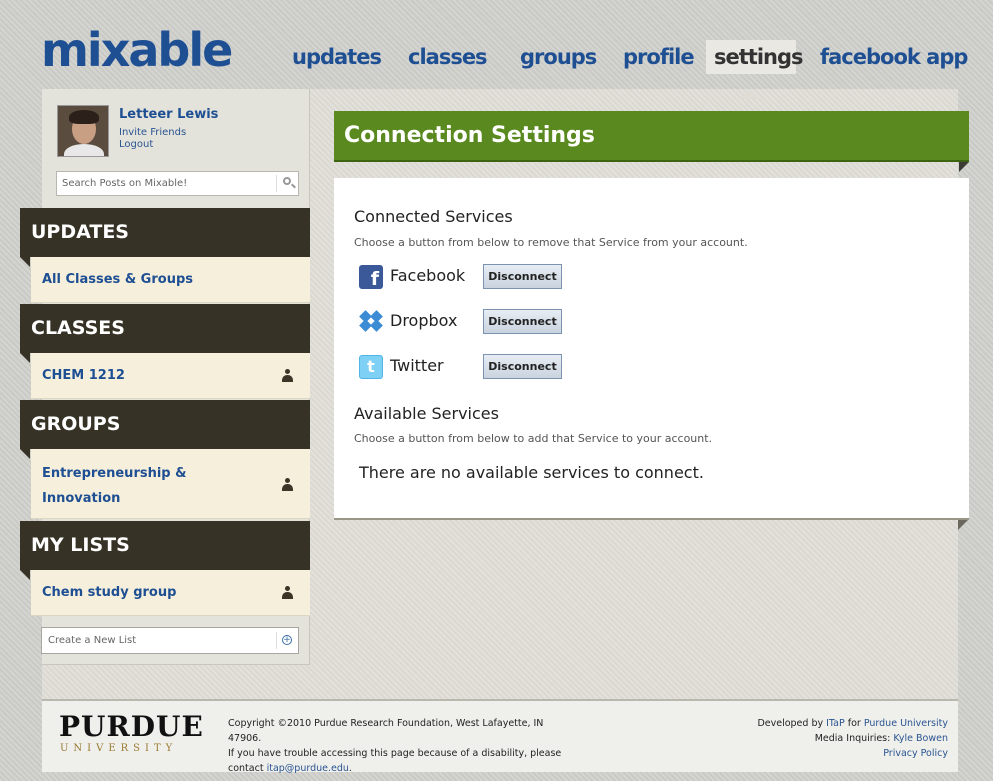  Describe the element at coordinates (906, 723) in the screenshot. I see `purdue-university-link: Purdue University` at that location.